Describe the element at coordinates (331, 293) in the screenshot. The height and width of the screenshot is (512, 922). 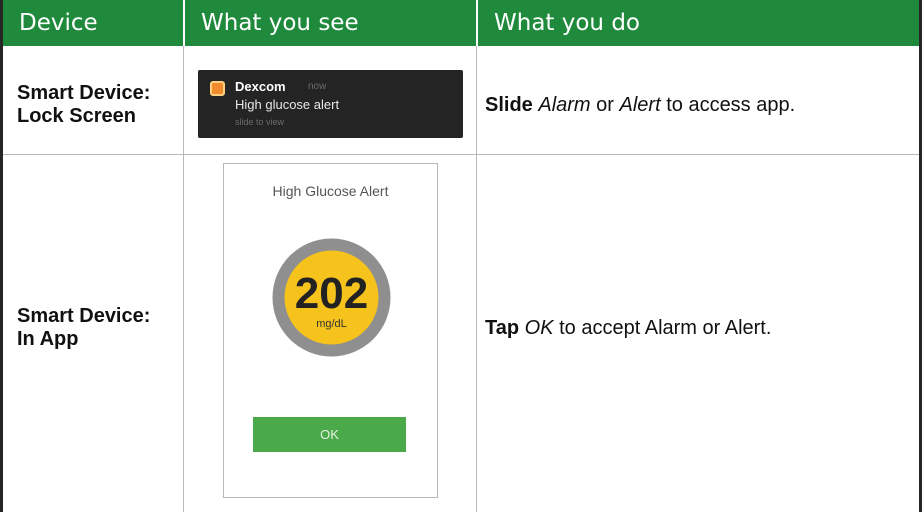
I see `glucose-value: 202` at that location.